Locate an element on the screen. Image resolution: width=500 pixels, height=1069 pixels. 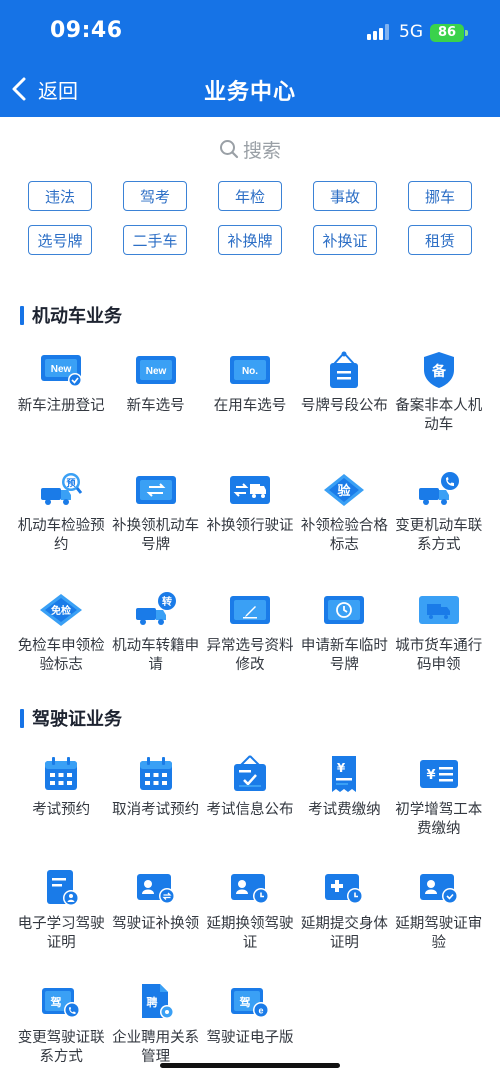
section-title-vehicle: 机动车业务 is located at coordinates (71, 315).